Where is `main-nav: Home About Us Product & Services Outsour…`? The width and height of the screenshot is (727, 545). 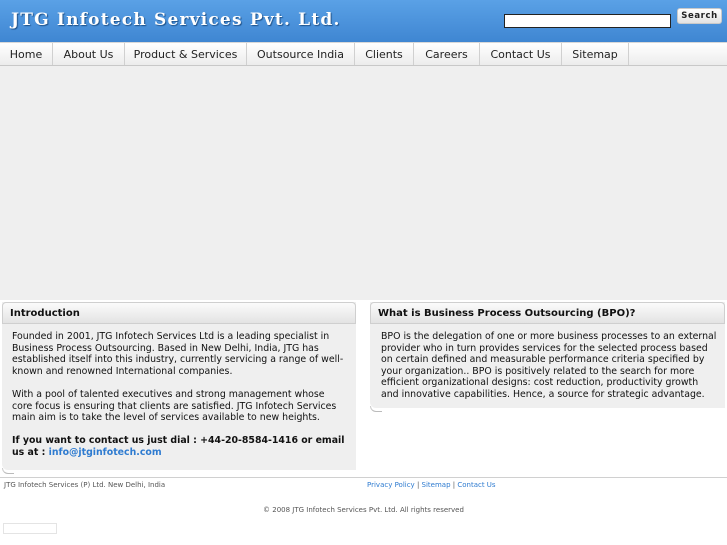
main-nav: Home About Us Product & Services Outsour… is located at coordinates (363, 54).